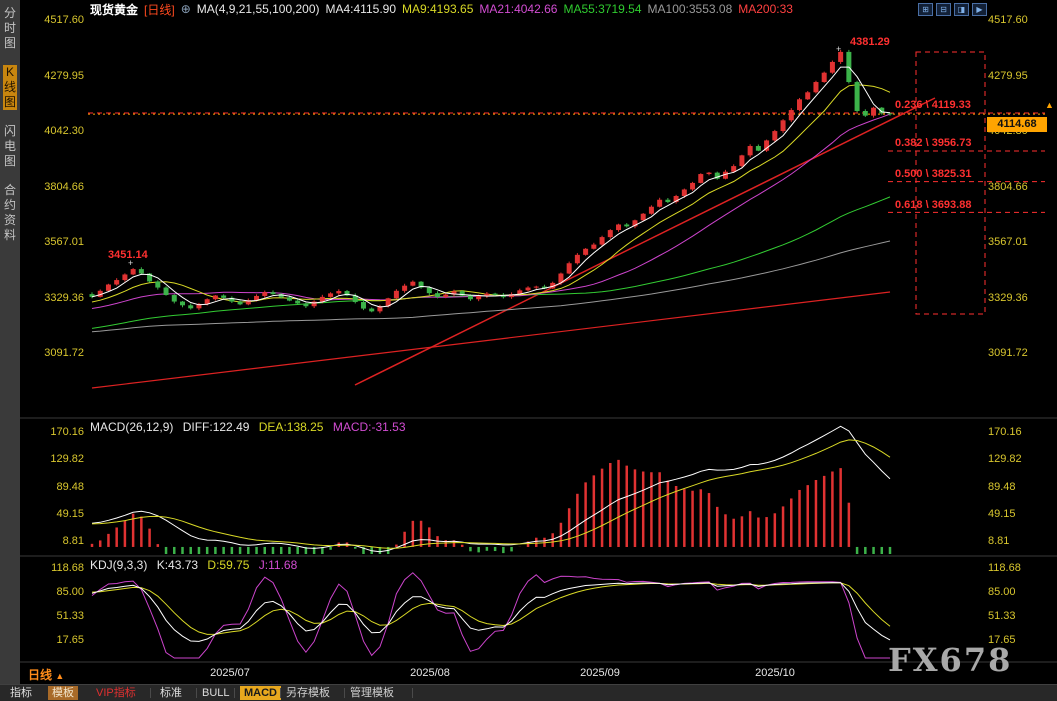 Image resolution: width=1057 pixels, height=701 pixels. What do you see at coordinates (291, 427) in the screenshot?
I see `macd-dea-value: DEA:138.25` at bounding box center [291, 427].